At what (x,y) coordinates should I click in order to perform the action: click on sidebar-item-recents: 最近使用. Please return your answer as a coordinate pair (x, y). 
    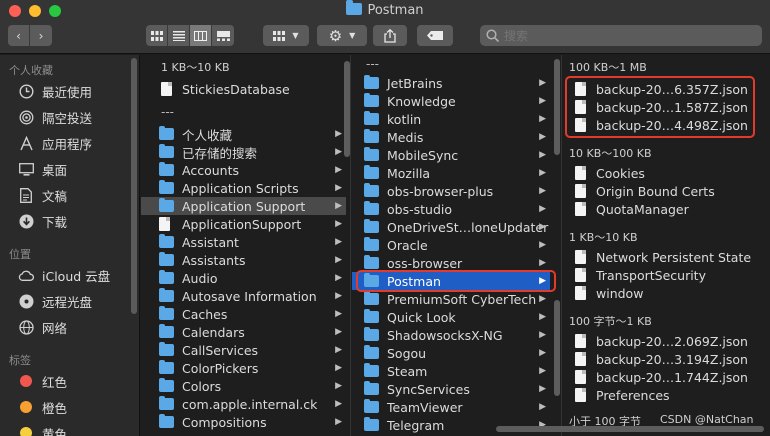
    Looking at the image, I should click on (55, 91).